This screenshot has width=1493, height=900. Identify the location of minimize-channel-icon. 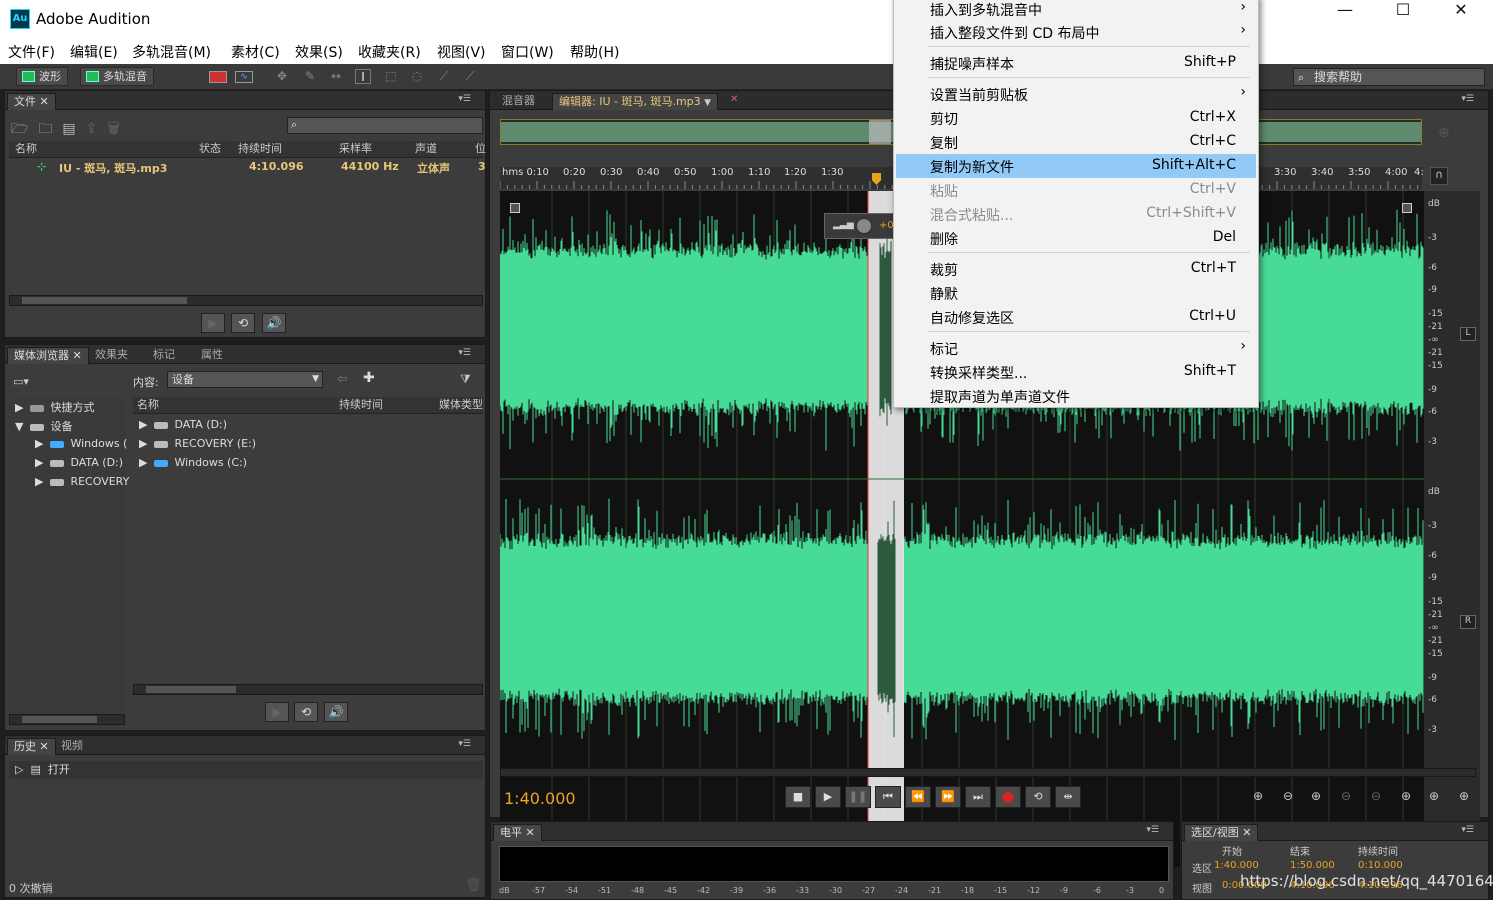
(515, 208).